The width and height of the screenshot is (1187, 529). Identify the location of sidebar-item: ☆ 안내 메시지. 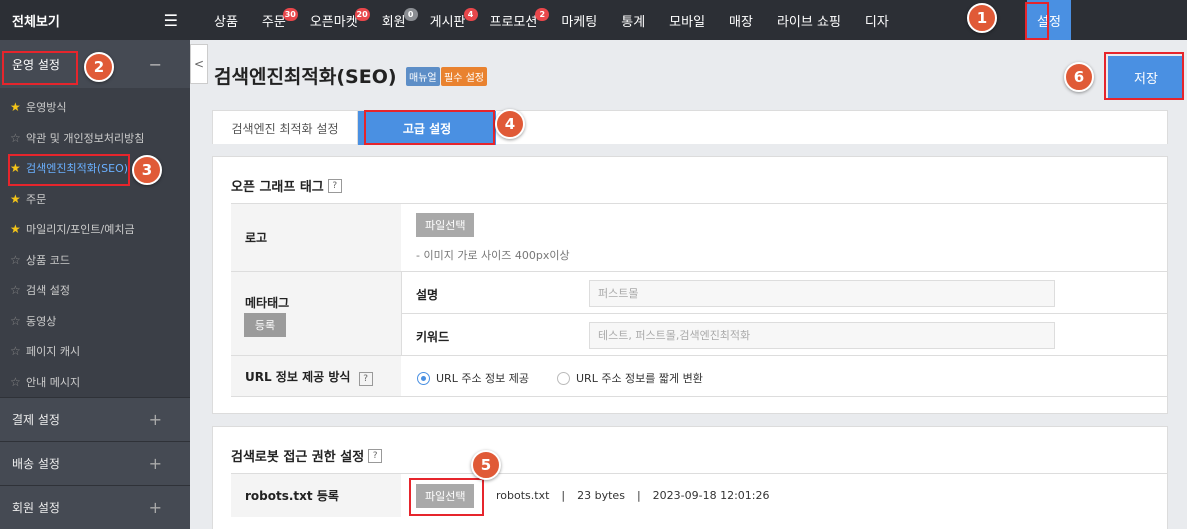
(95, 382).